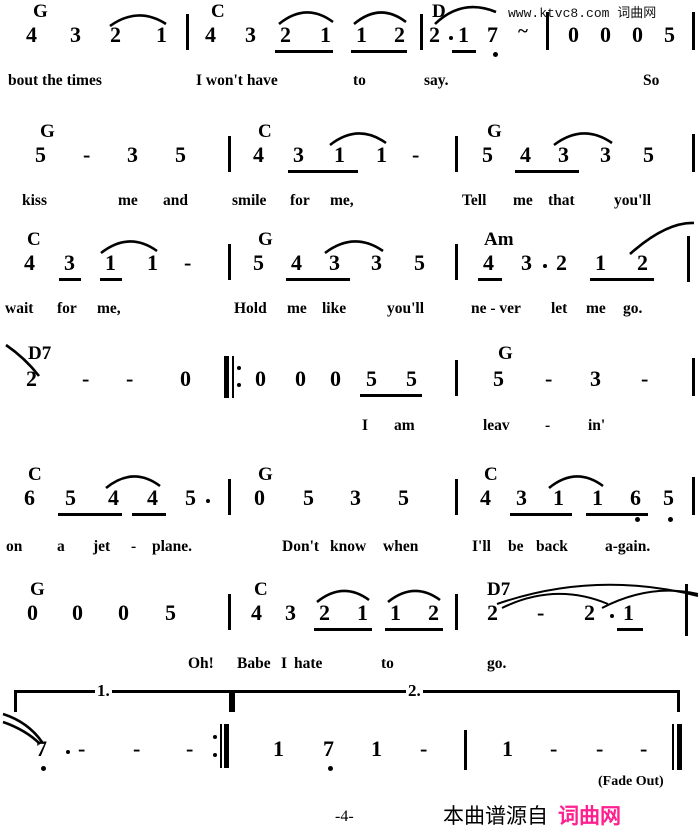 Image resolution: width=700 pixels, height=837 pixels. What do you see at coordinates (496, 308) in the screenshot?
I see `lyric: ne - ver` at bounding box center [496, 308].